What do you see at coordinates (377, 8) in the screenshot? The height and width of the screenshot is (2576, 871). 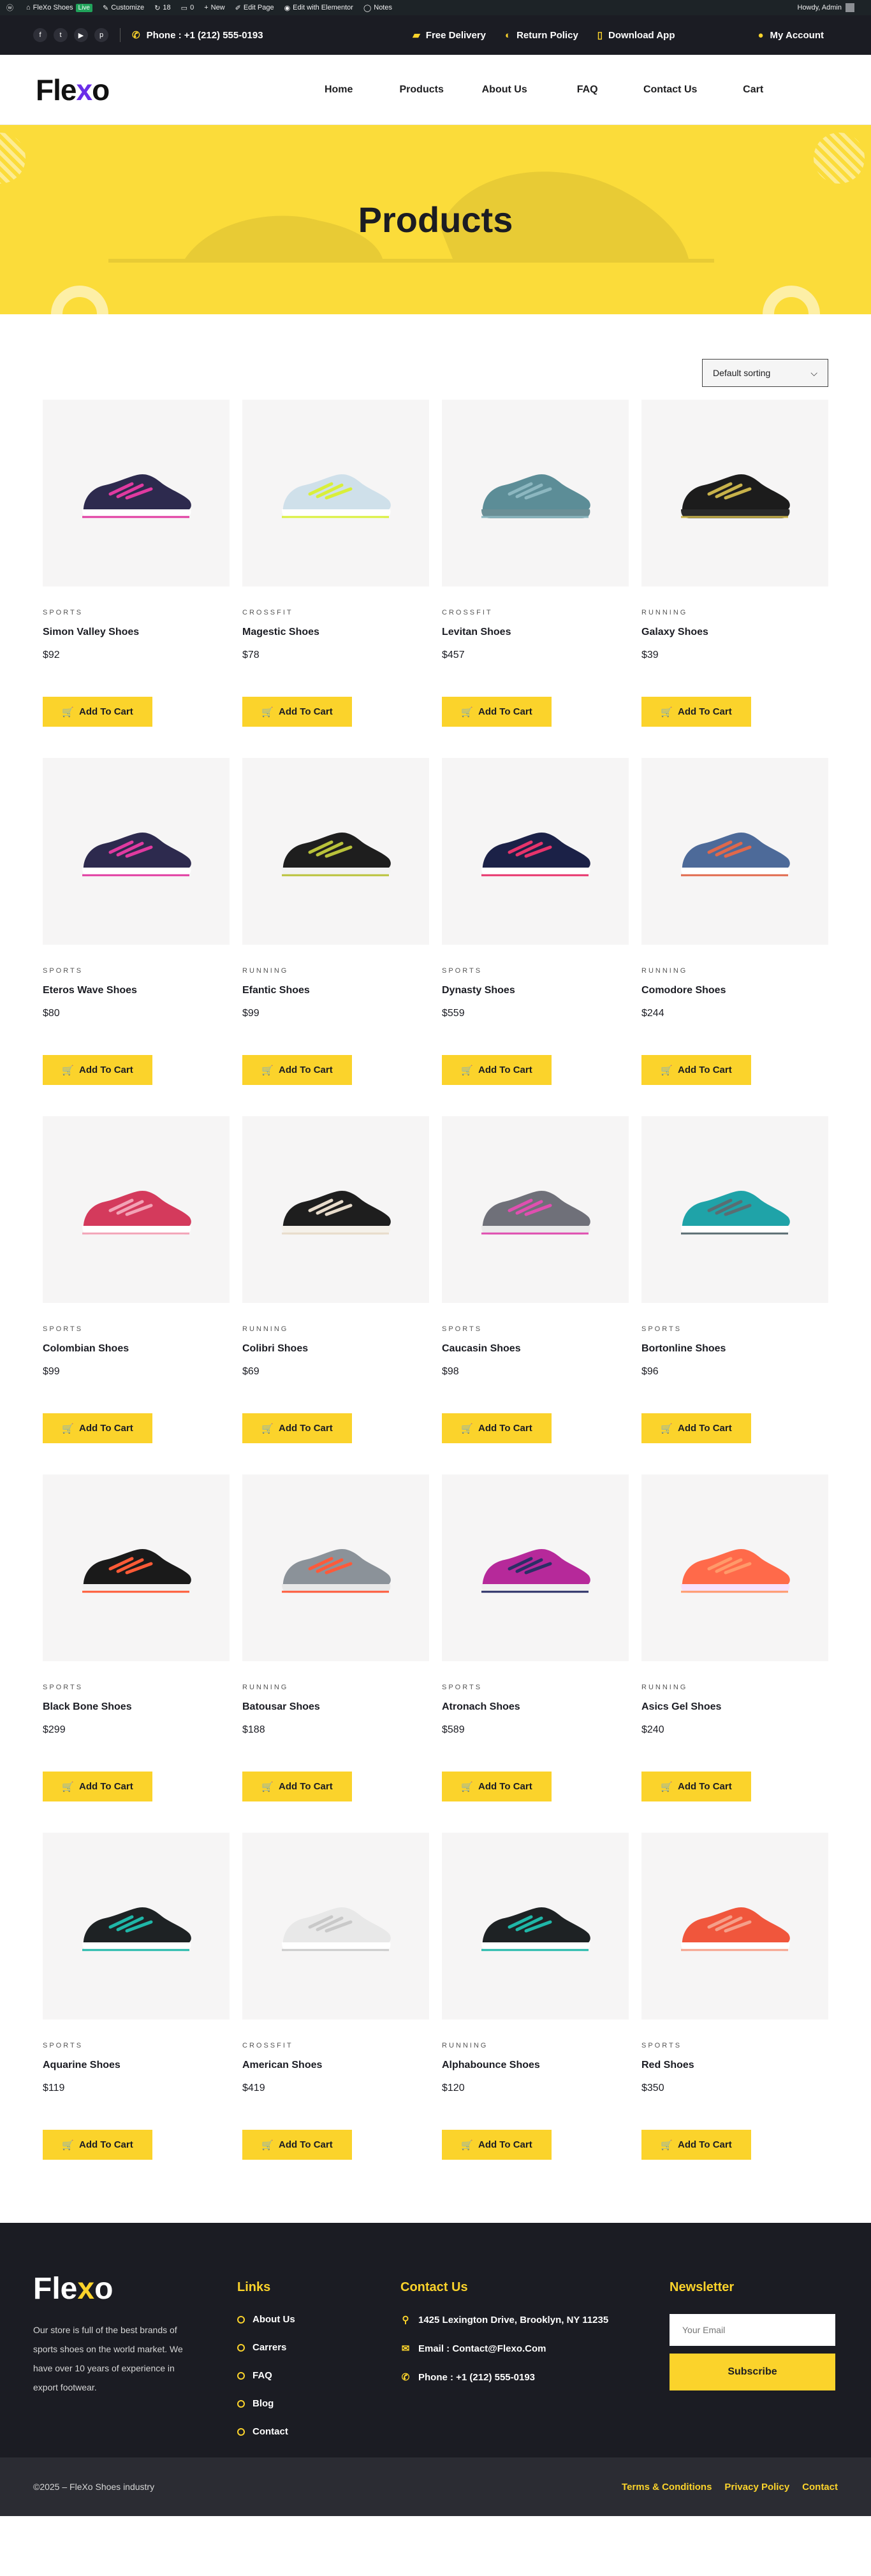 I see `admin-notes: ◯ Notes` at bounding box center [377, 8].